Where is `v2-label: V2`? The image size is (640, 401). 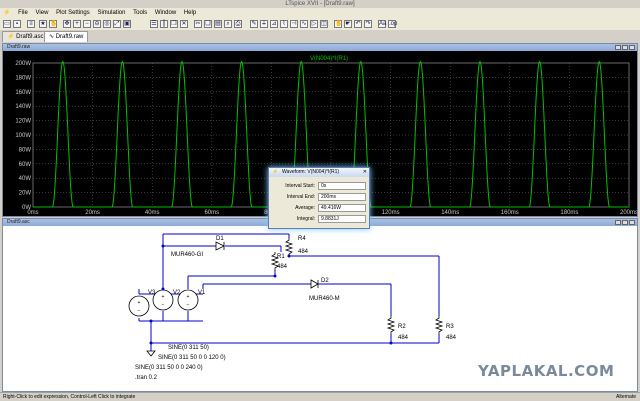
v2-label: V2 is located at coordinates (177, 293).